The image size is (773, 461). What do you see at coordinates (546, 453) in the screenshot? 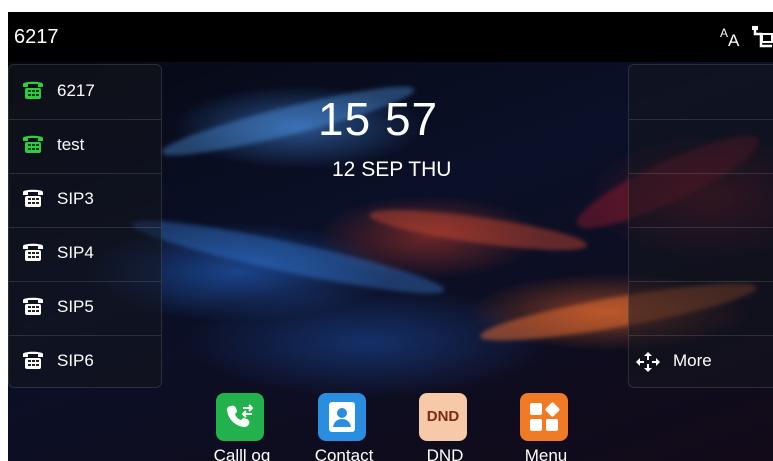
I see `menu-label: Menu` at bounding box center [546, 453].